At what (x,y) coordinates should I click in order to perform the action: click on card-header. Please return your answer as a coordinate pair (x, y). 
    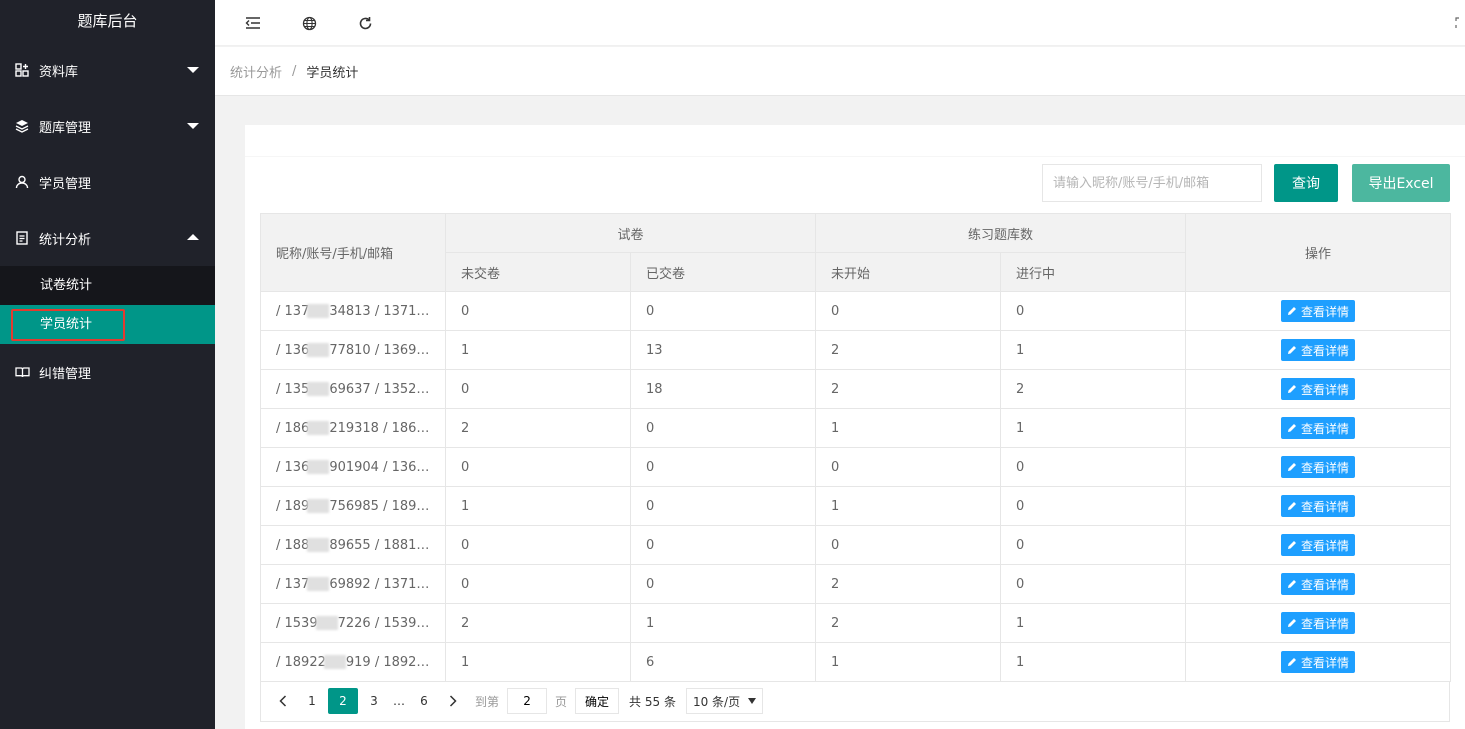
    Looking at the image, I should click on (855, 141).